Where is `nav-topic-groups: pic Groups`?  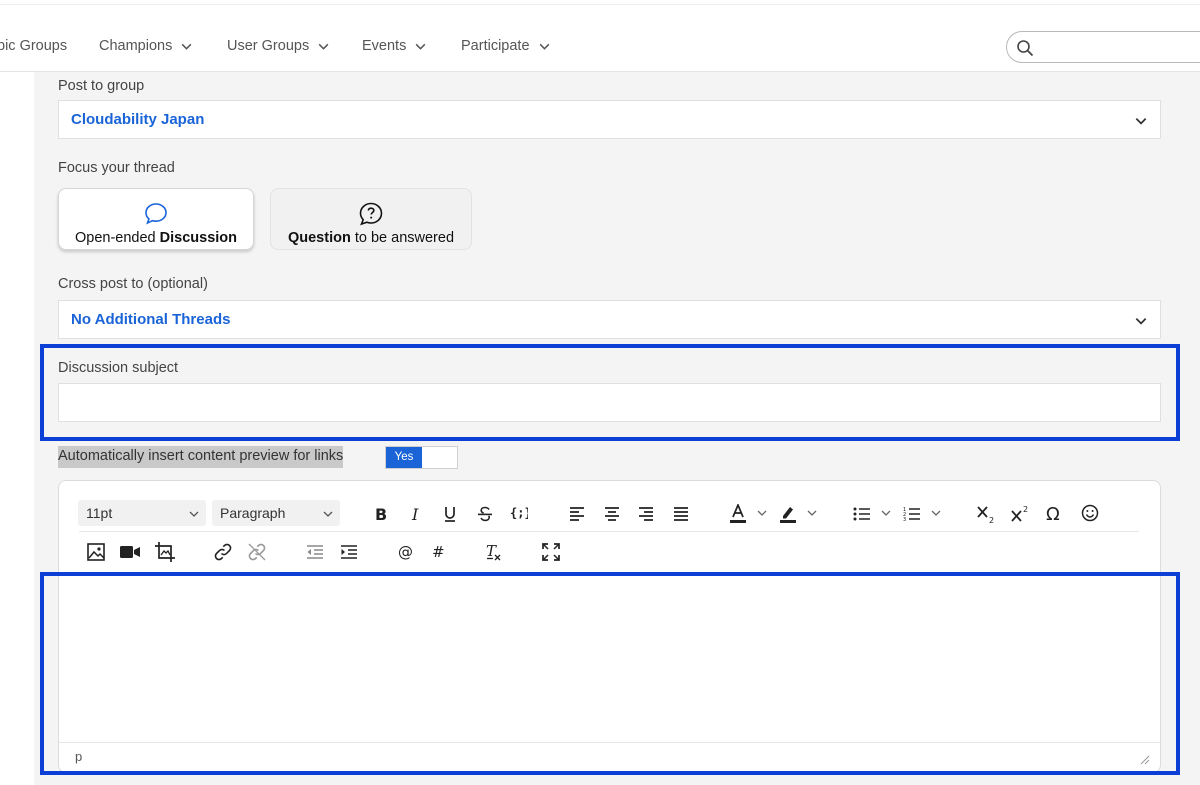 nav-topic-groups: pic Groups is located at coordinates (33, 46).